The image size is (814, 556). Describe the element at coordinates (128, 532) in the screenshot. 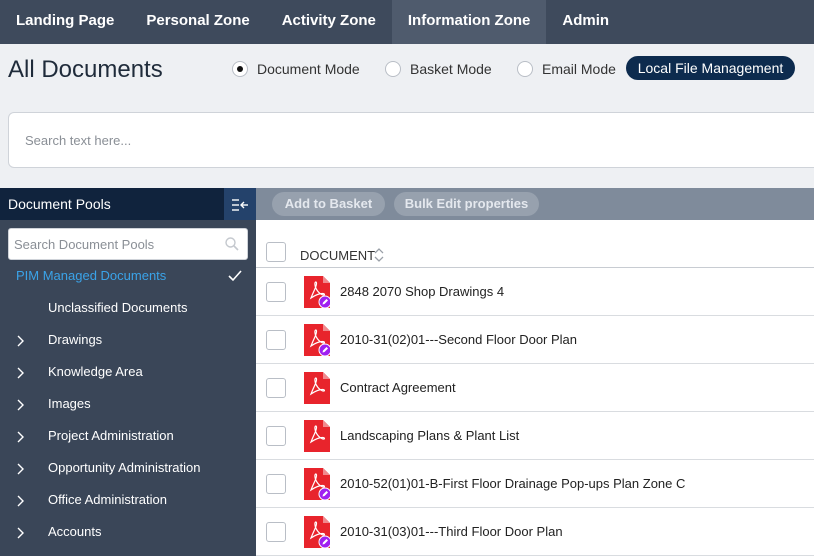

I see `sidebar-item-accounts: Accounts` at that location.